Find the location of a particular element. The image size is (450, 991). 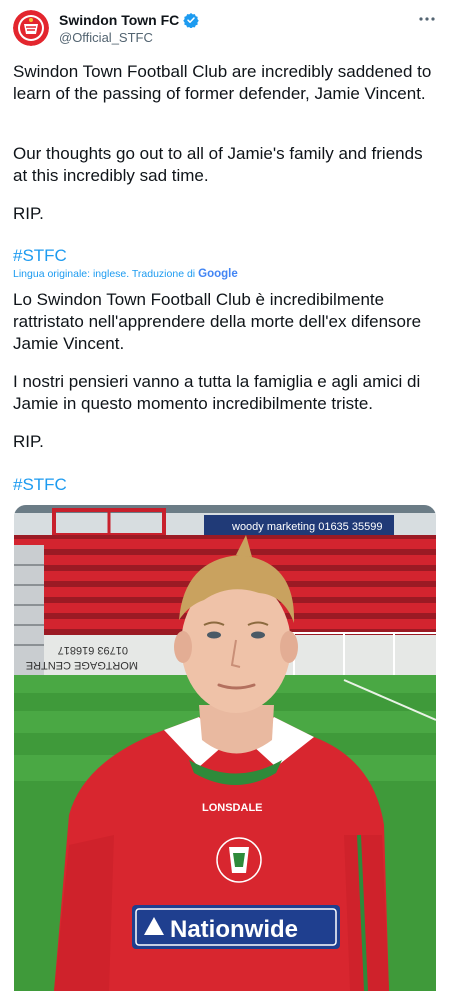

account-handle: @Official_STFC is located at coordinates (106, 37).